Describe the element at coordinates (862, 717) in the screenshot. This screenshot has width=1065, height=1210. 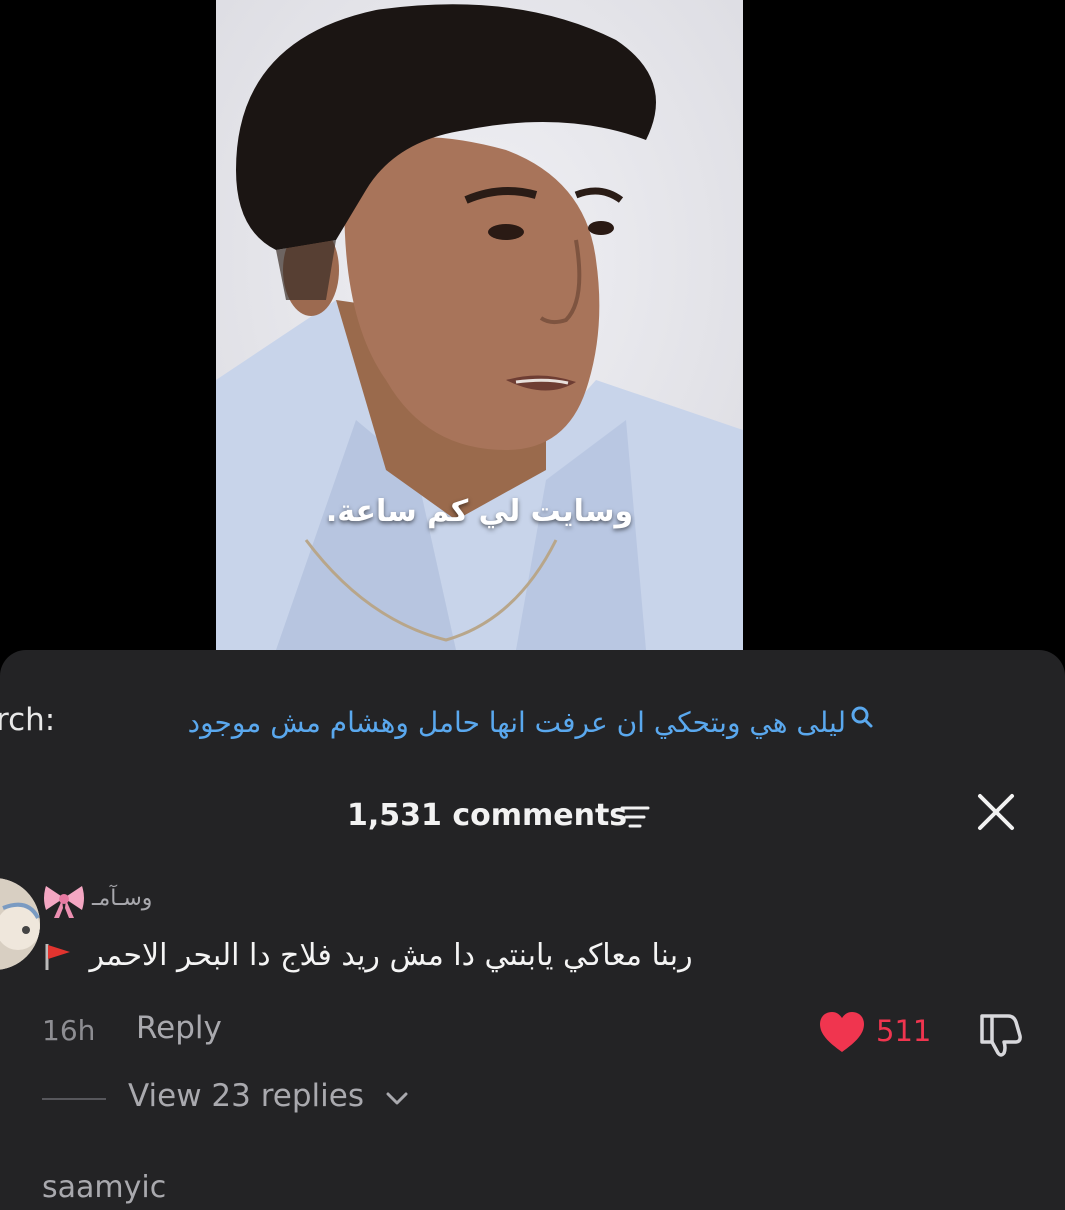
I see `search-icon` at that location.